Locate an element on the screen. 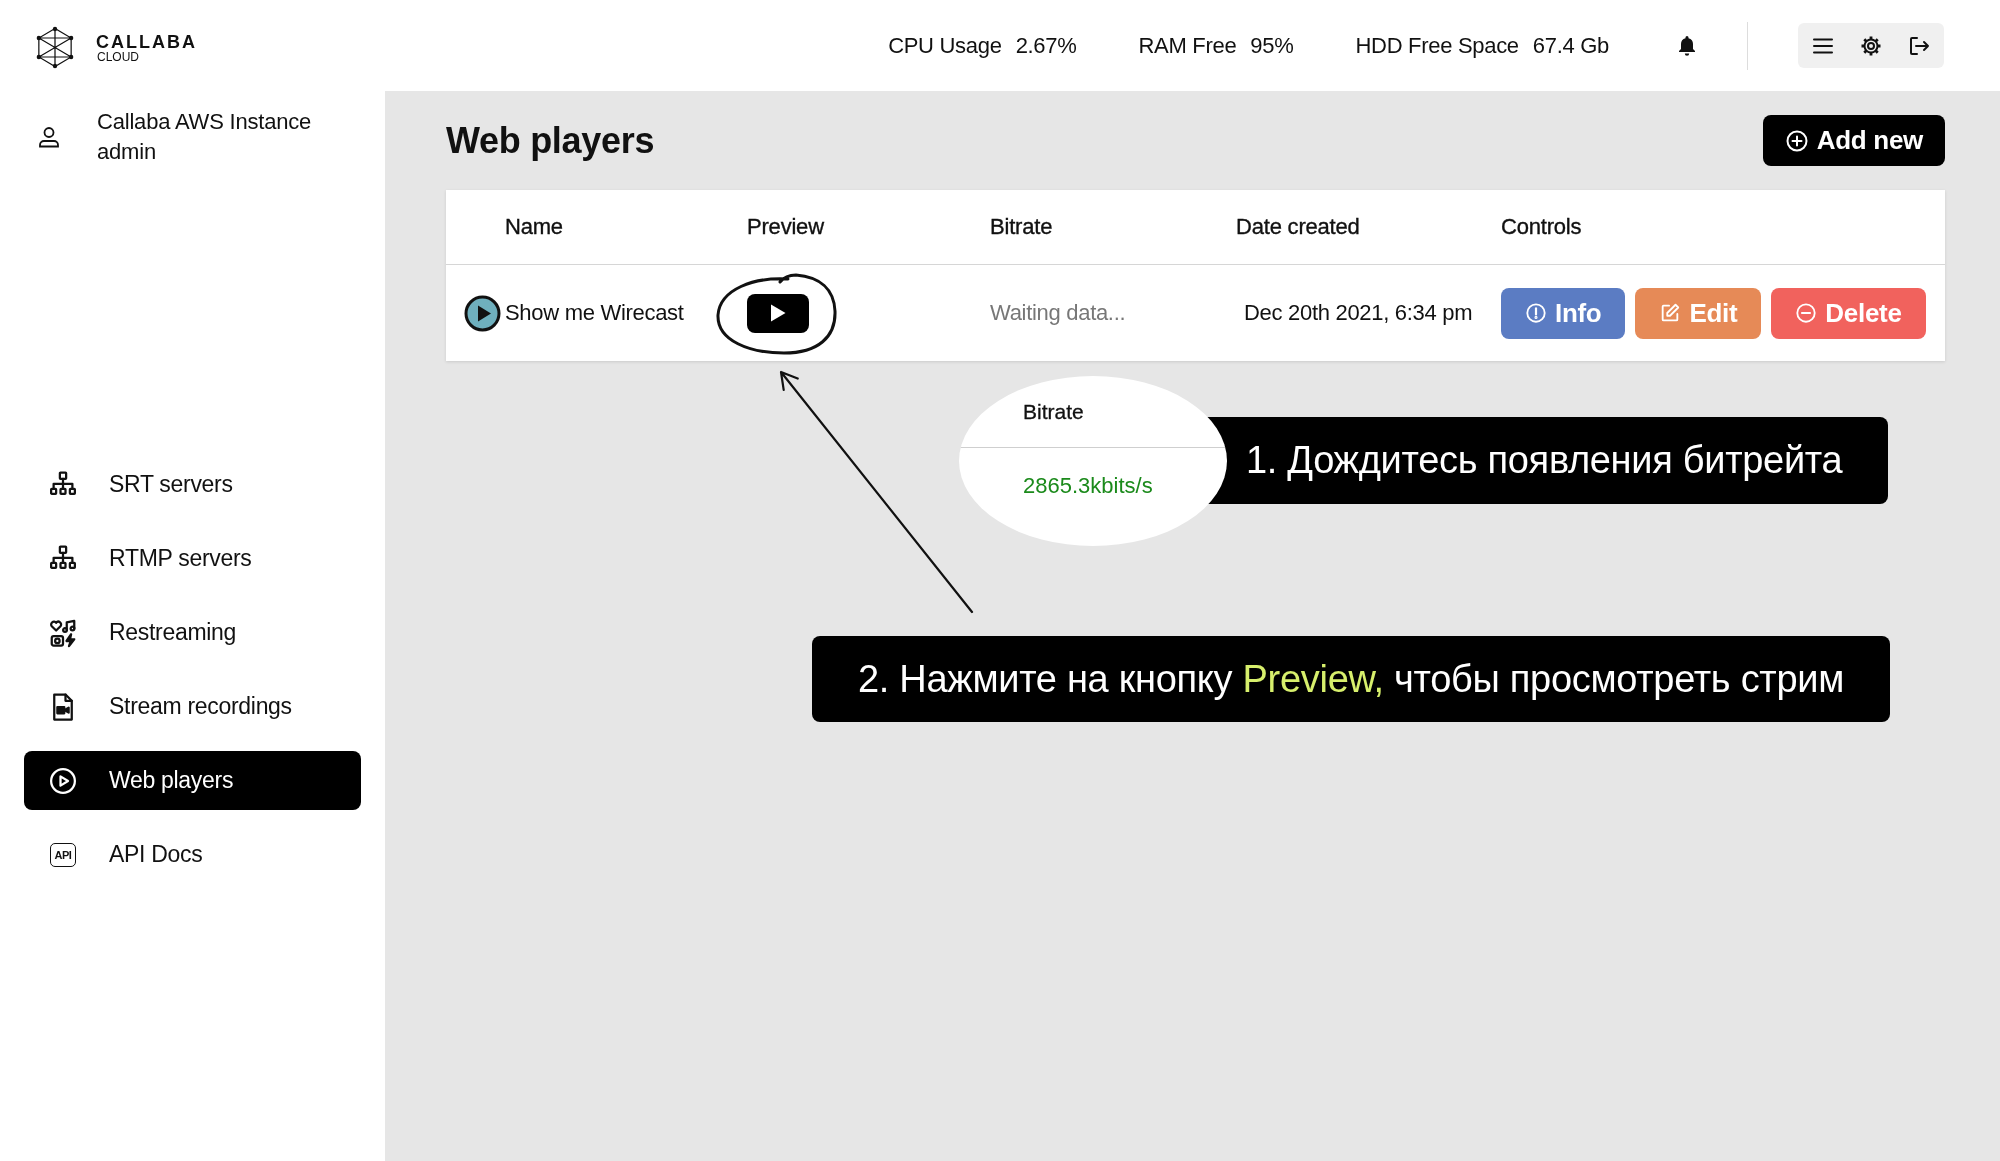 The image size is (2000, 1161). preview-button is located at coordinates (778, 313).